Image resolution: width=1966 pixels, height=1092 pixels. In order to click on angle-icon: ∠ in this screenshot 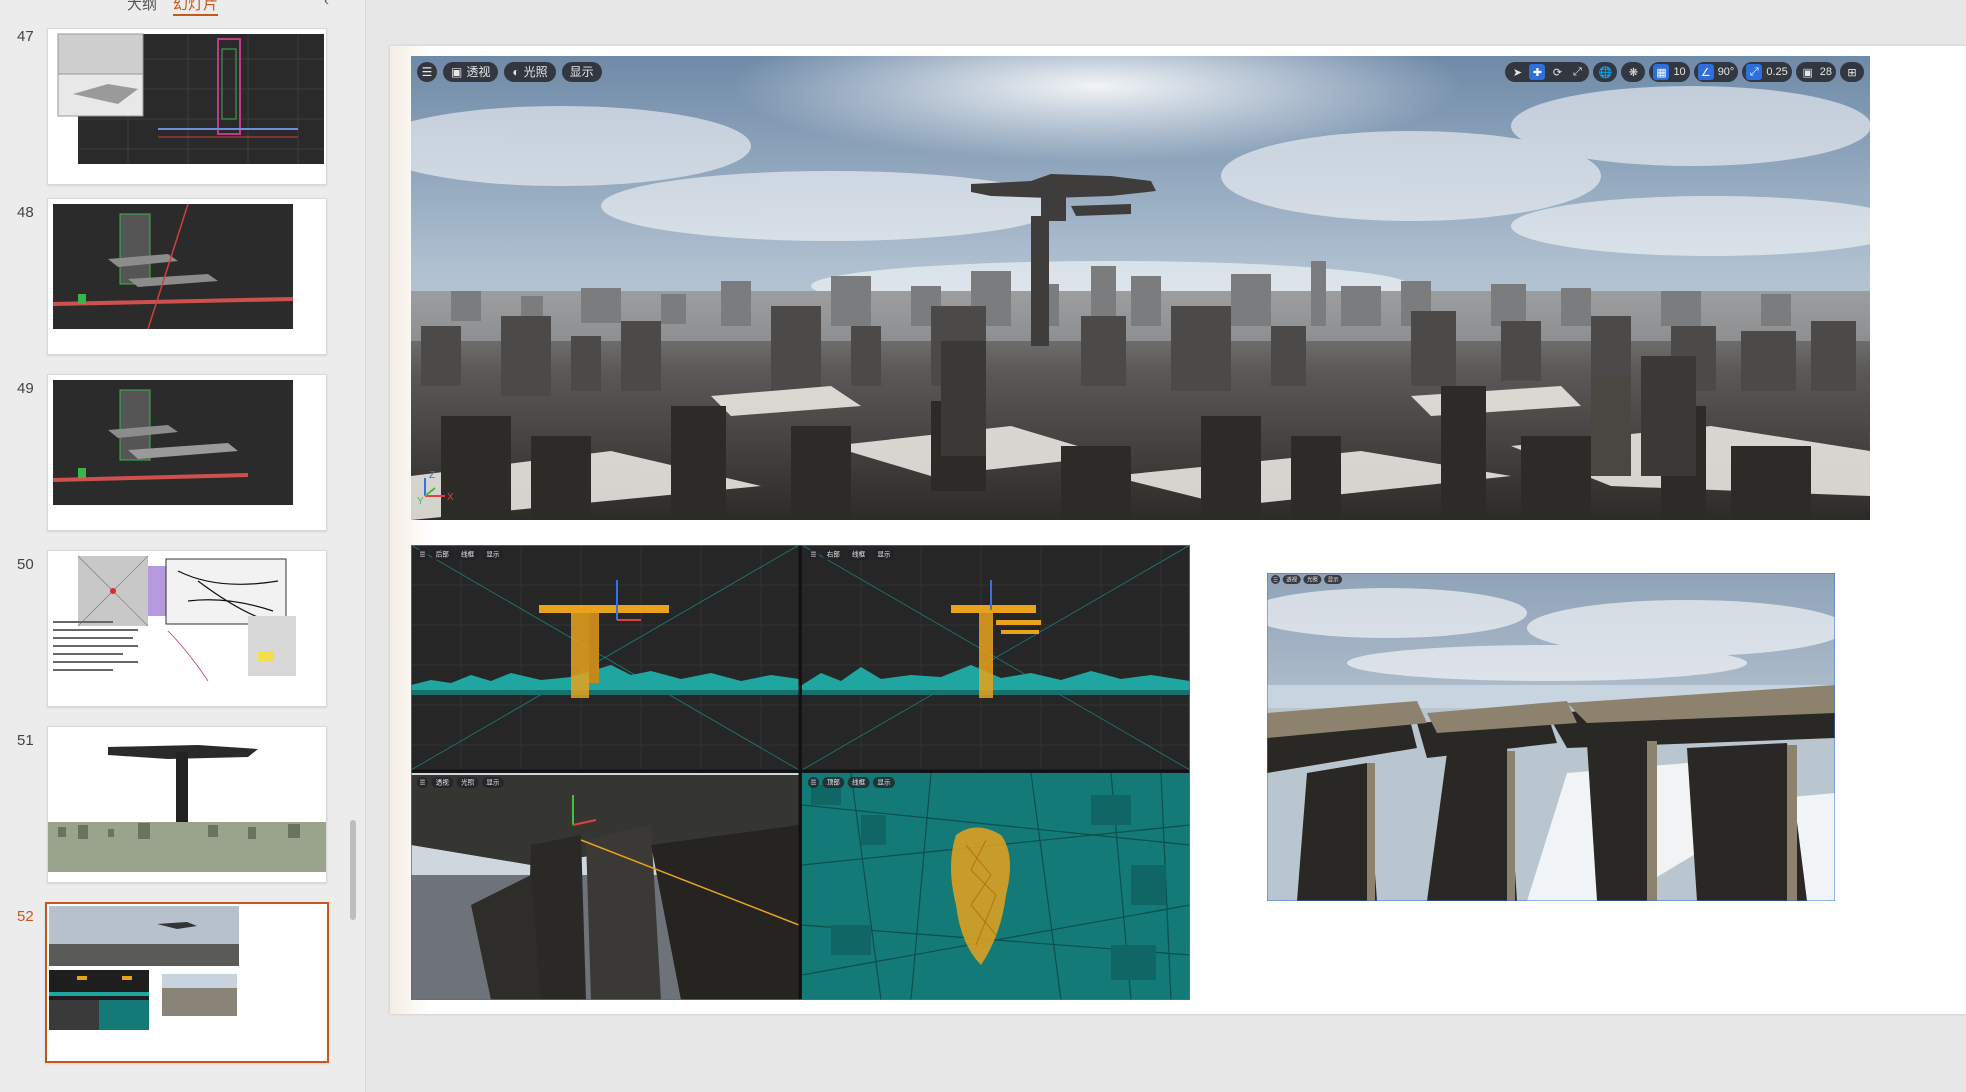, I will do `click(1705, 72)`.